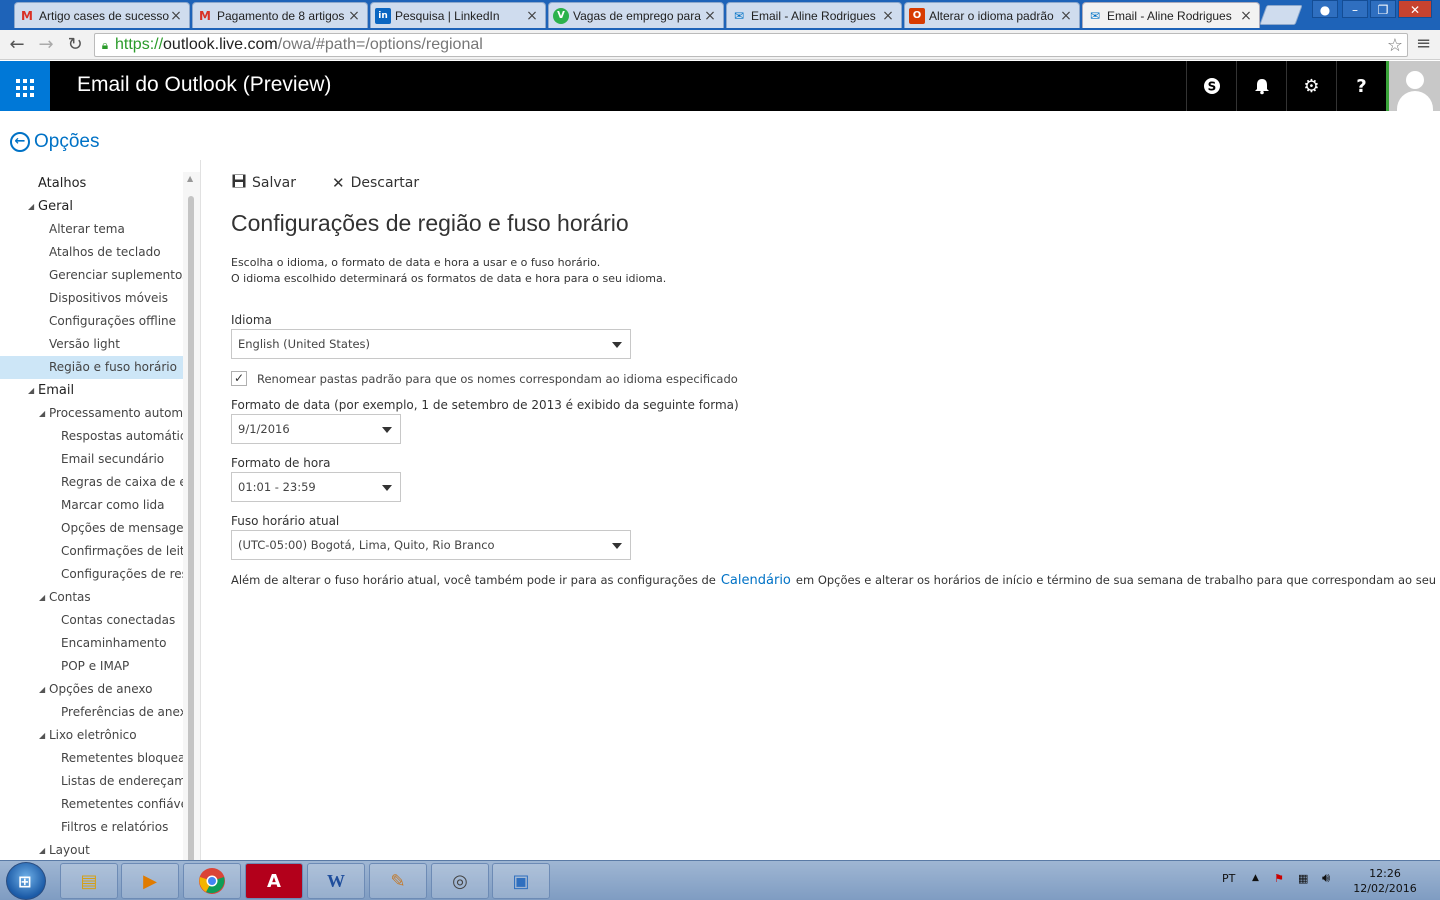  Describe the element at coordinates (25, 86) in the screenshot. I see `app-launcher-icon` at that location.